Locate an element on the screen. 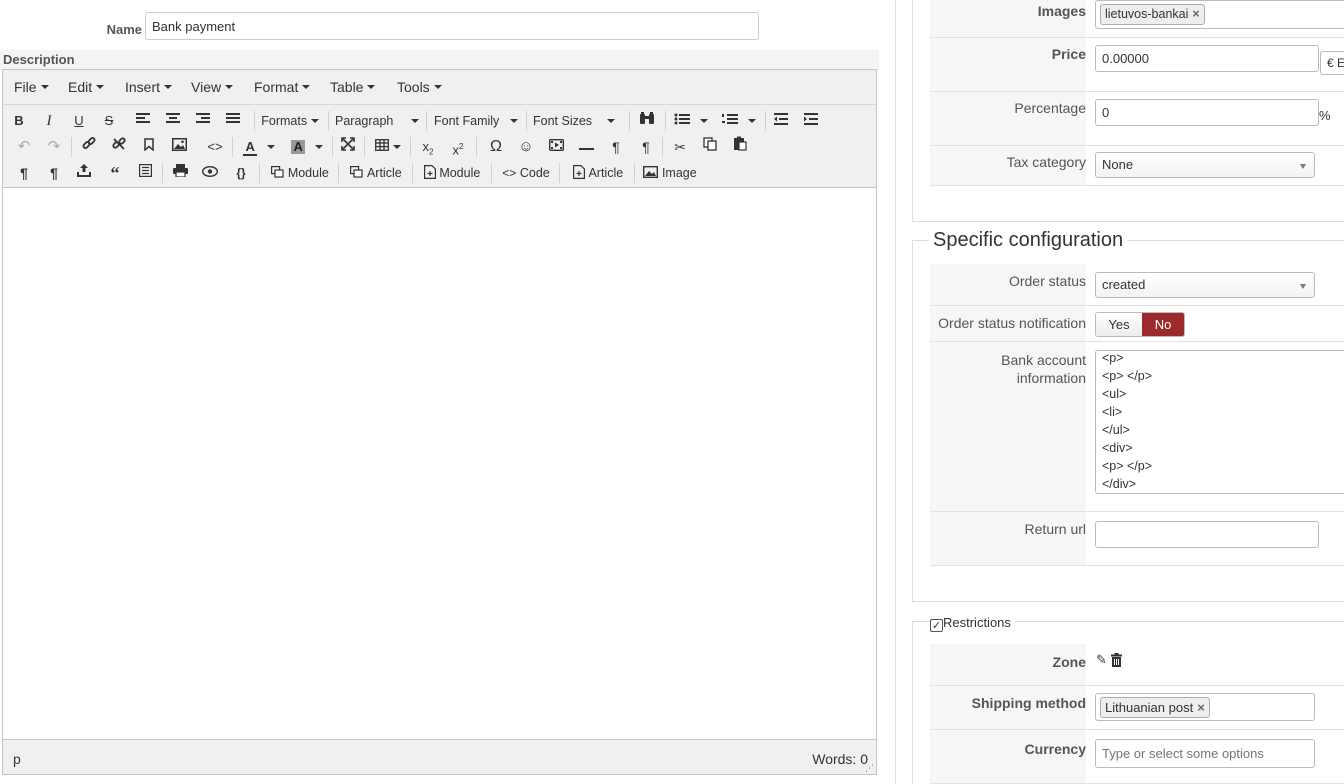  anchor-icon is located at coordinates (149, 147).